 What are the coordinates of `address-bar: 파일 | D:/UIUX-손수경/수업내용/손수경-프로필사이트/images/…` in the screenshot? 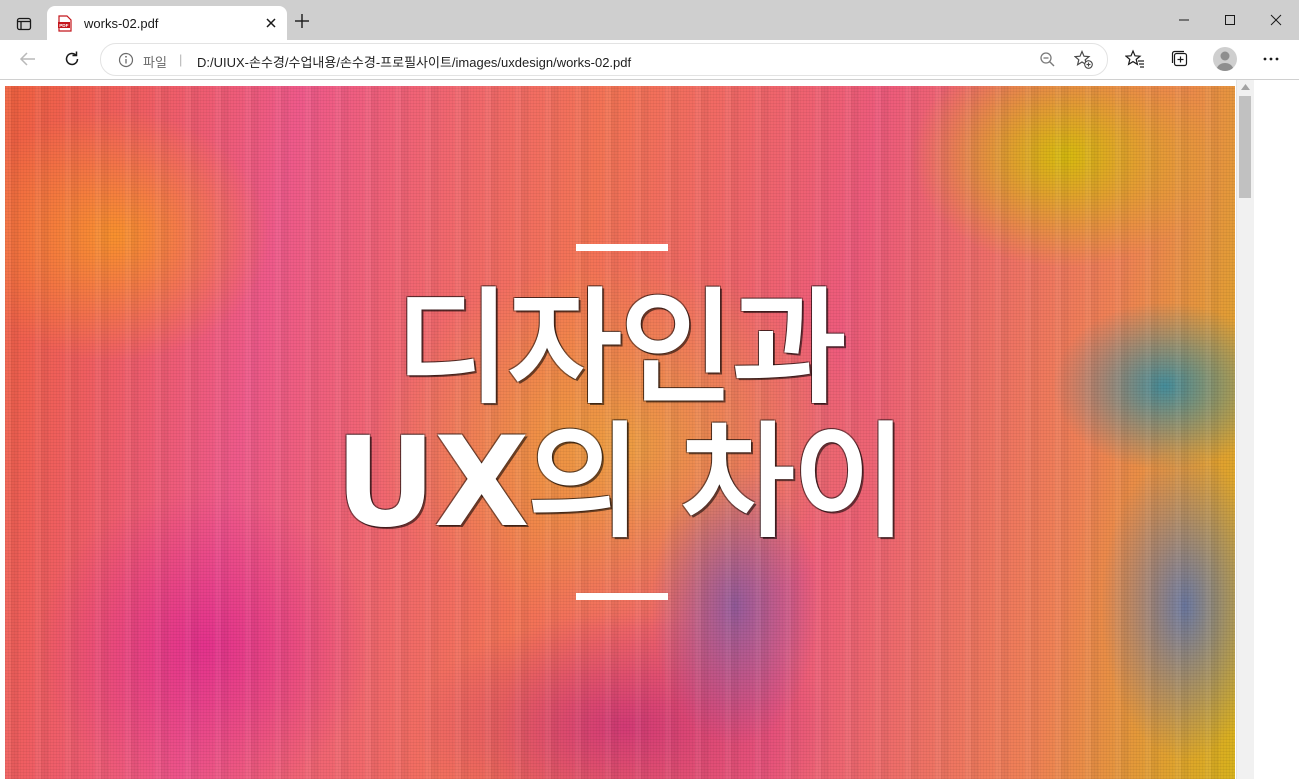 It's located at (604, 59).